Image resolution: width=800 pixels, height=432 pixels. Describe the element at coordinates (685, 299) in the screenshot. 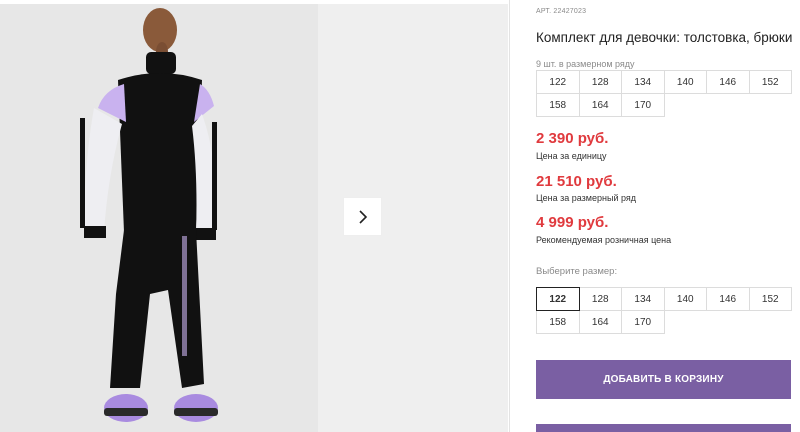

I see `size-option-140: 140` at that location.